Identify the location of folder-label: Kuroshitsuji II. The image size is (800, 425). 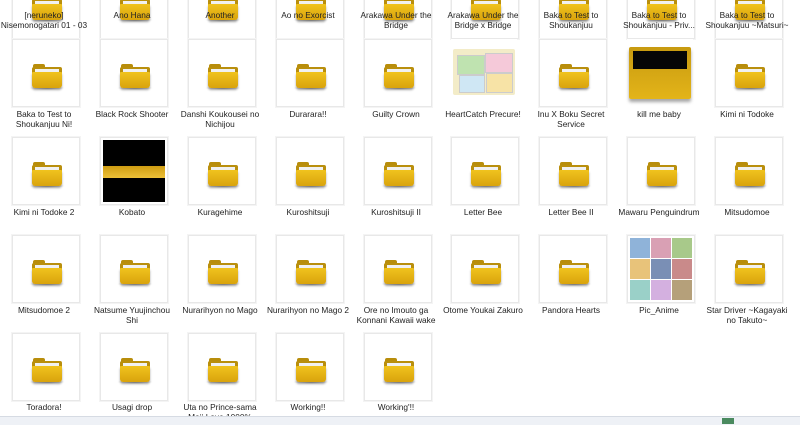
(396, 212).